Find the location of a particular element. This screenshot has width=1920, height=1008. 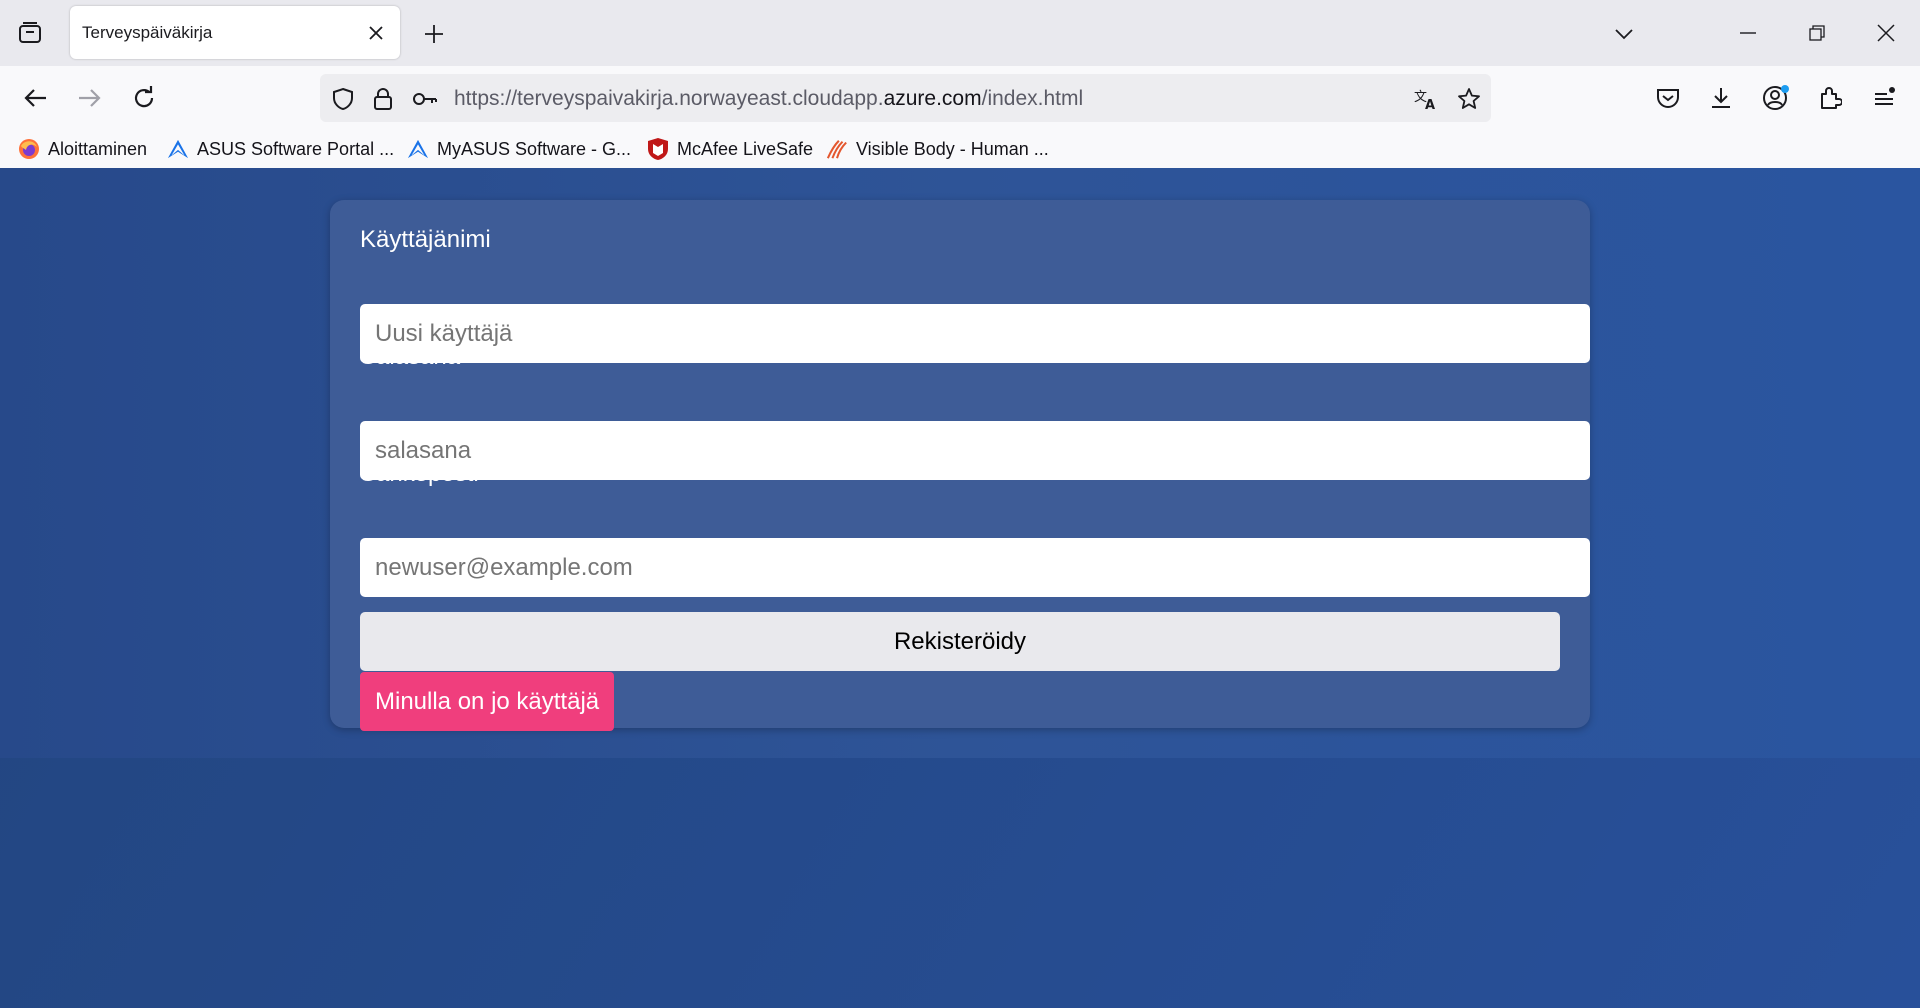

bookmark-item: McAfee LiveSafe is located at coordinates (730, 149).